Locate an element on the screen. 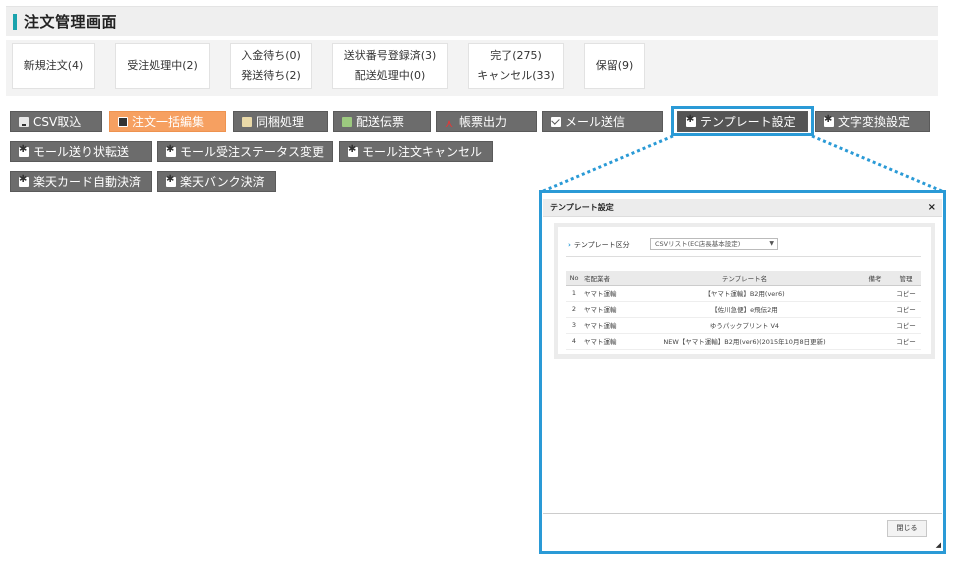 The height and width of the screenshot is (564, 956). row-template-name: ゆうパックプリント V4 is located at coordinates (744, 325).